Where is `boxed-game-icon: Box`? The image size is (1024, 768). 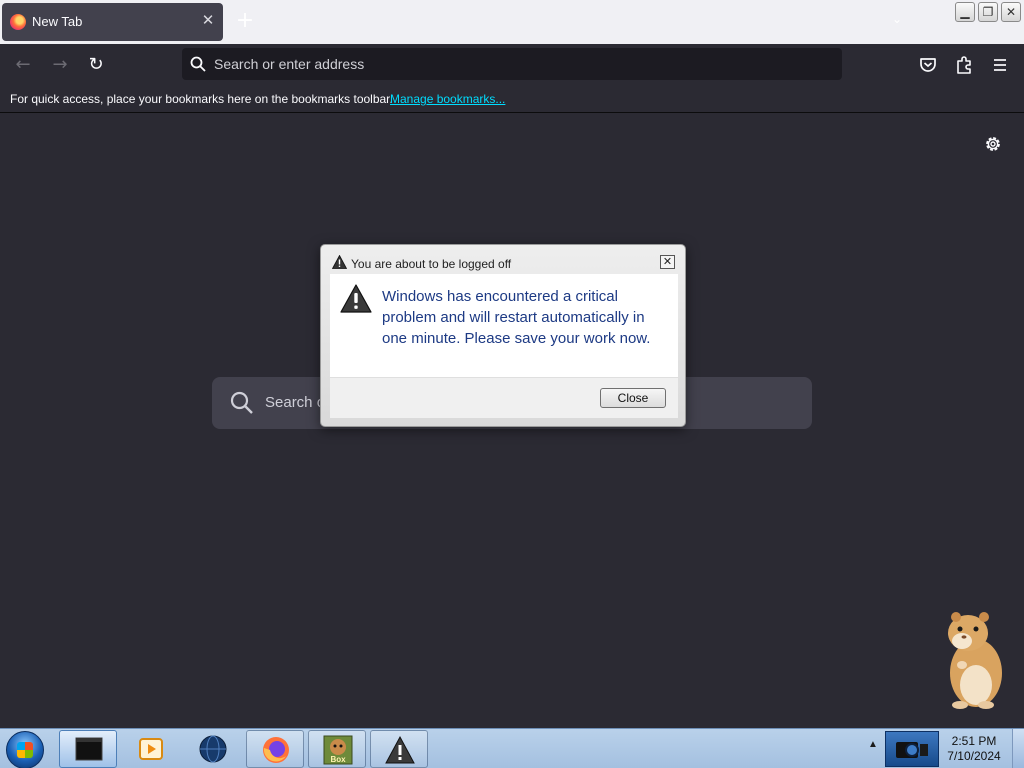 boxed-game-icon: Box is located at coordinates (338, 750).